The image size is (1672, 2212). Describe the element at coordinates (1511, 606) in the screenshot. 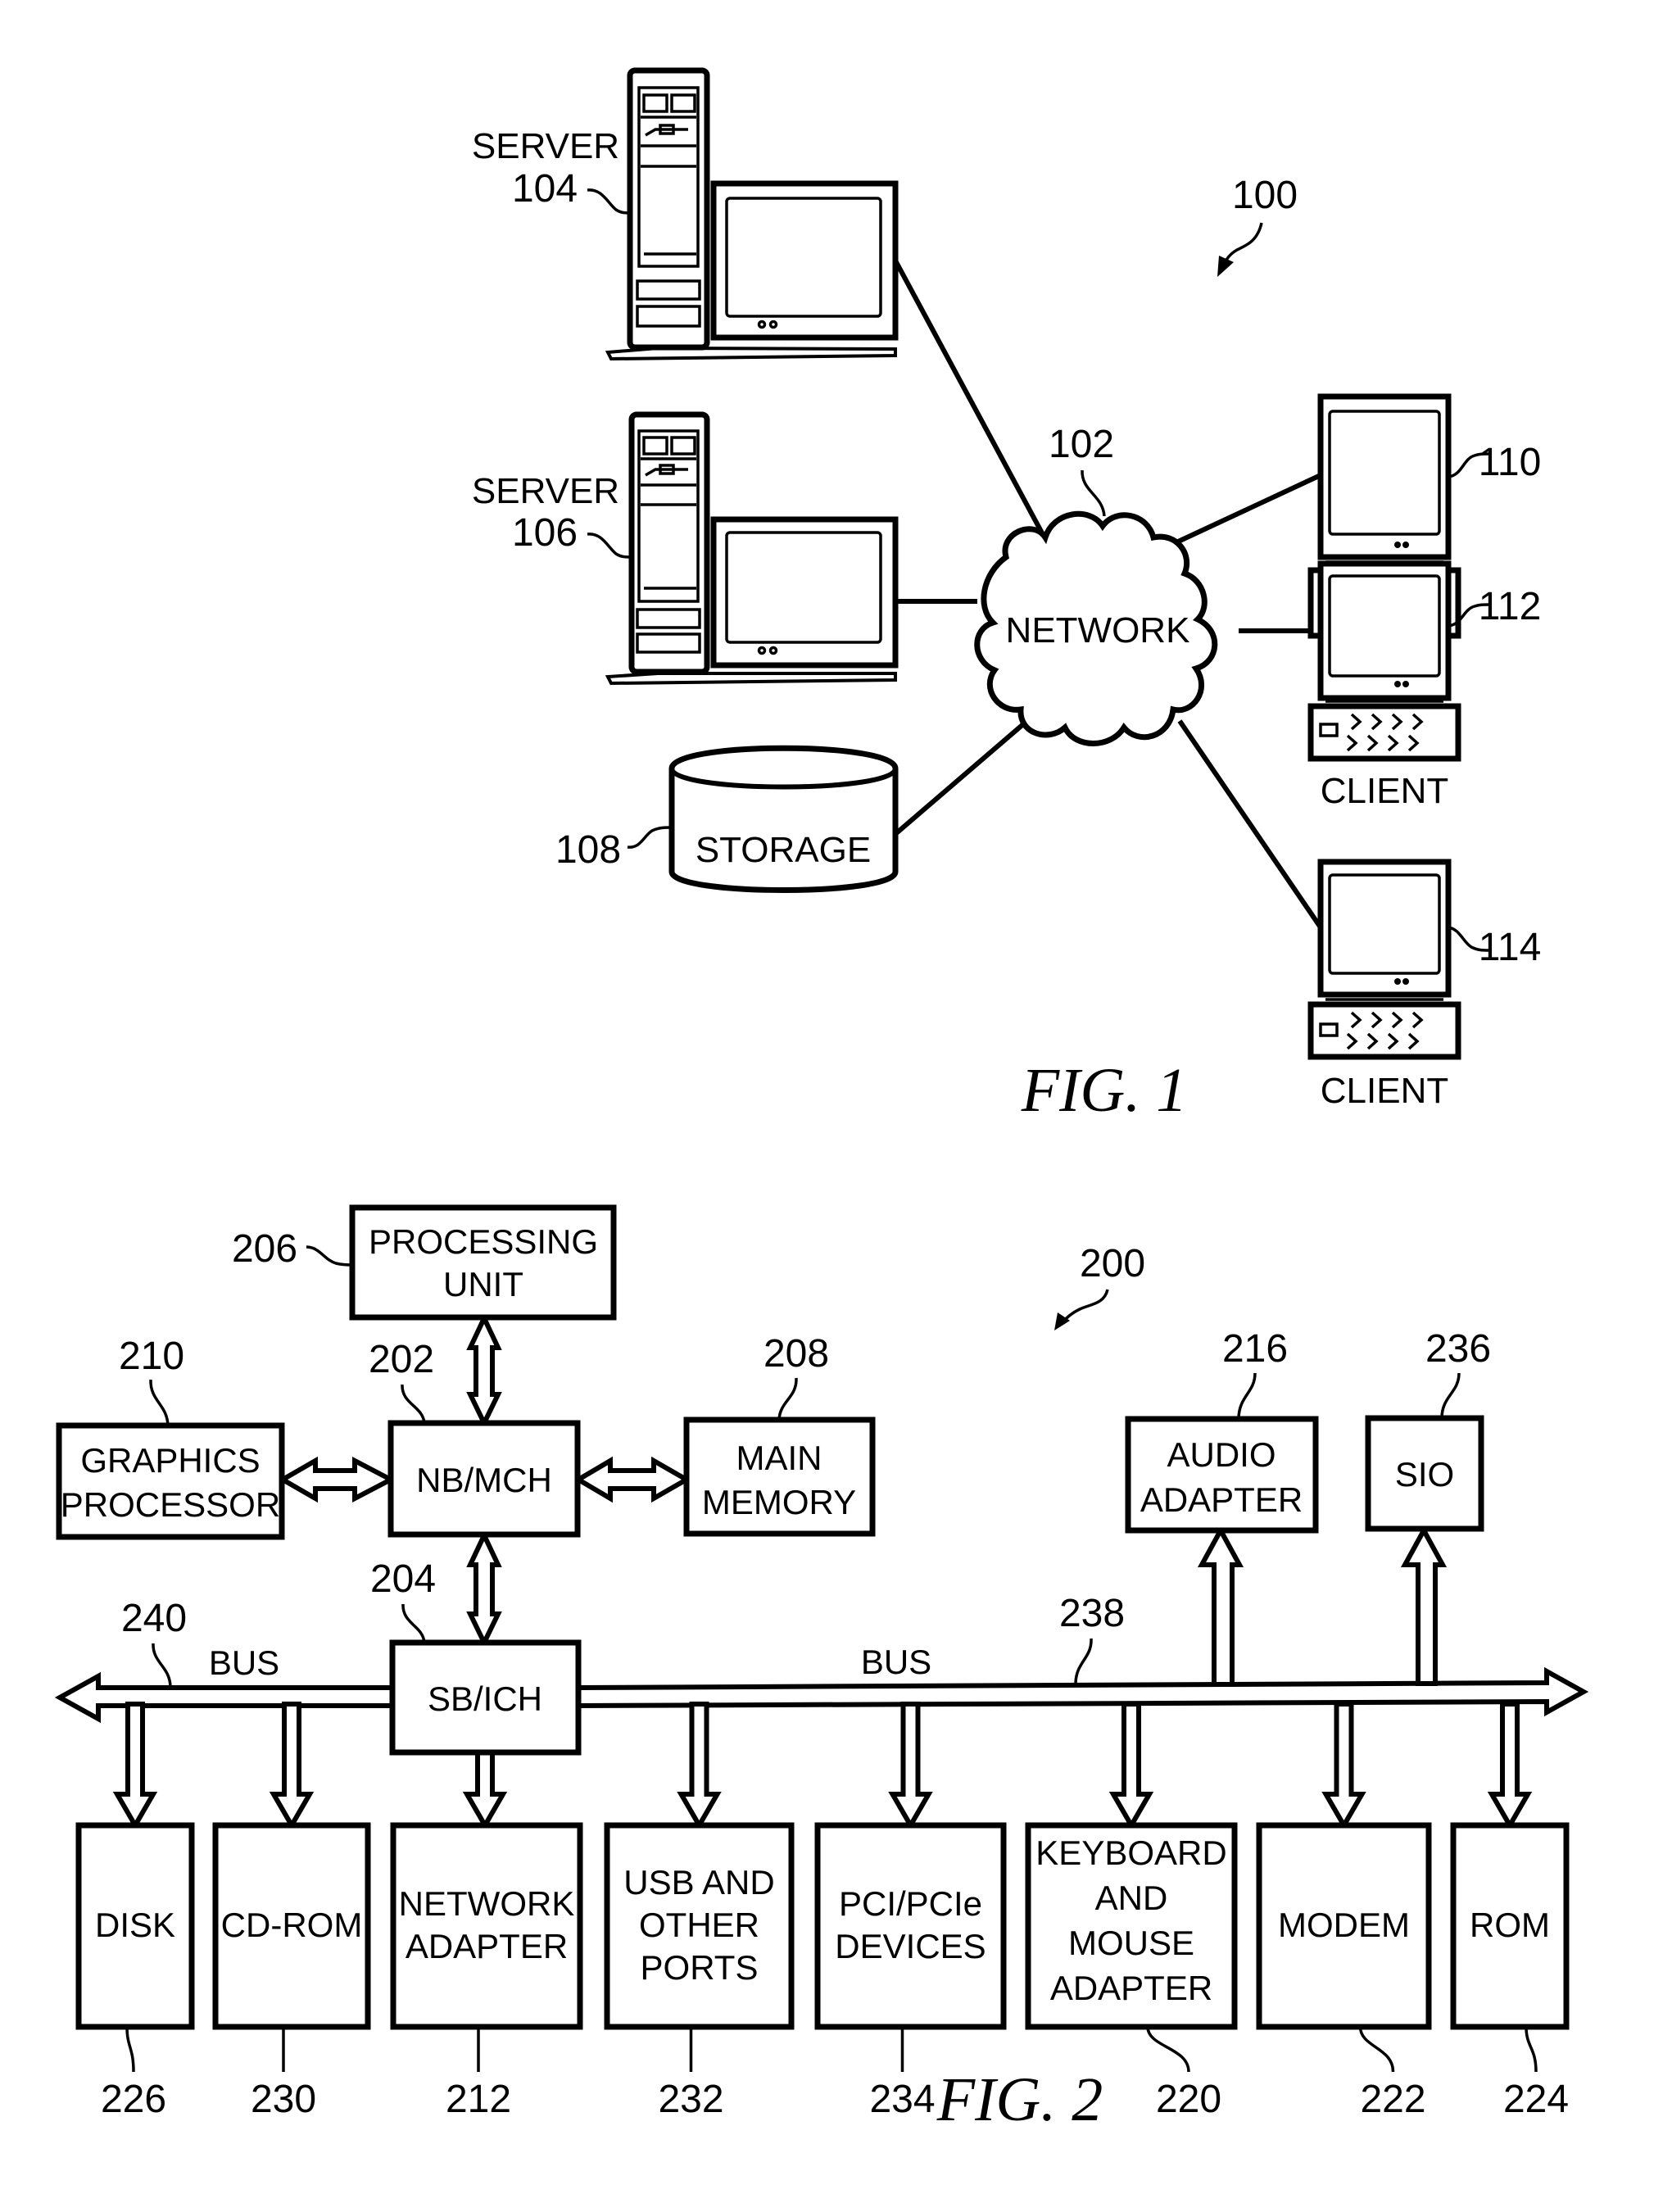

I see `client-112-ref: 112` at that location.